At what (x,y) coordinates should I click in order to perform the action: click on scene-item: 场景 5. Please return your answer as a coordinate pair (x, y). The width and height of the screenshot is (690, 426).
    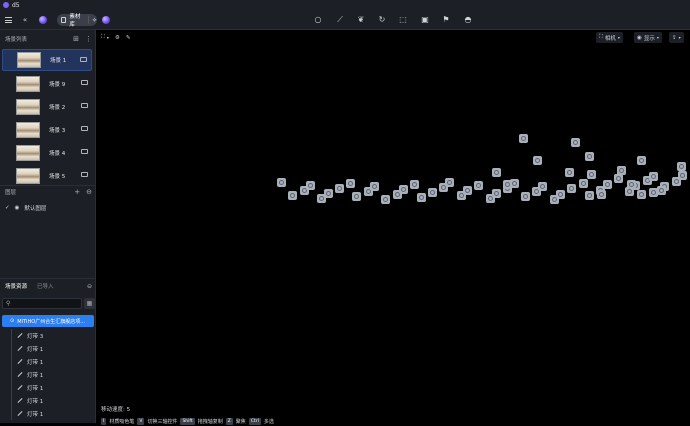
    Looking at the image, I should click on (47, 176).